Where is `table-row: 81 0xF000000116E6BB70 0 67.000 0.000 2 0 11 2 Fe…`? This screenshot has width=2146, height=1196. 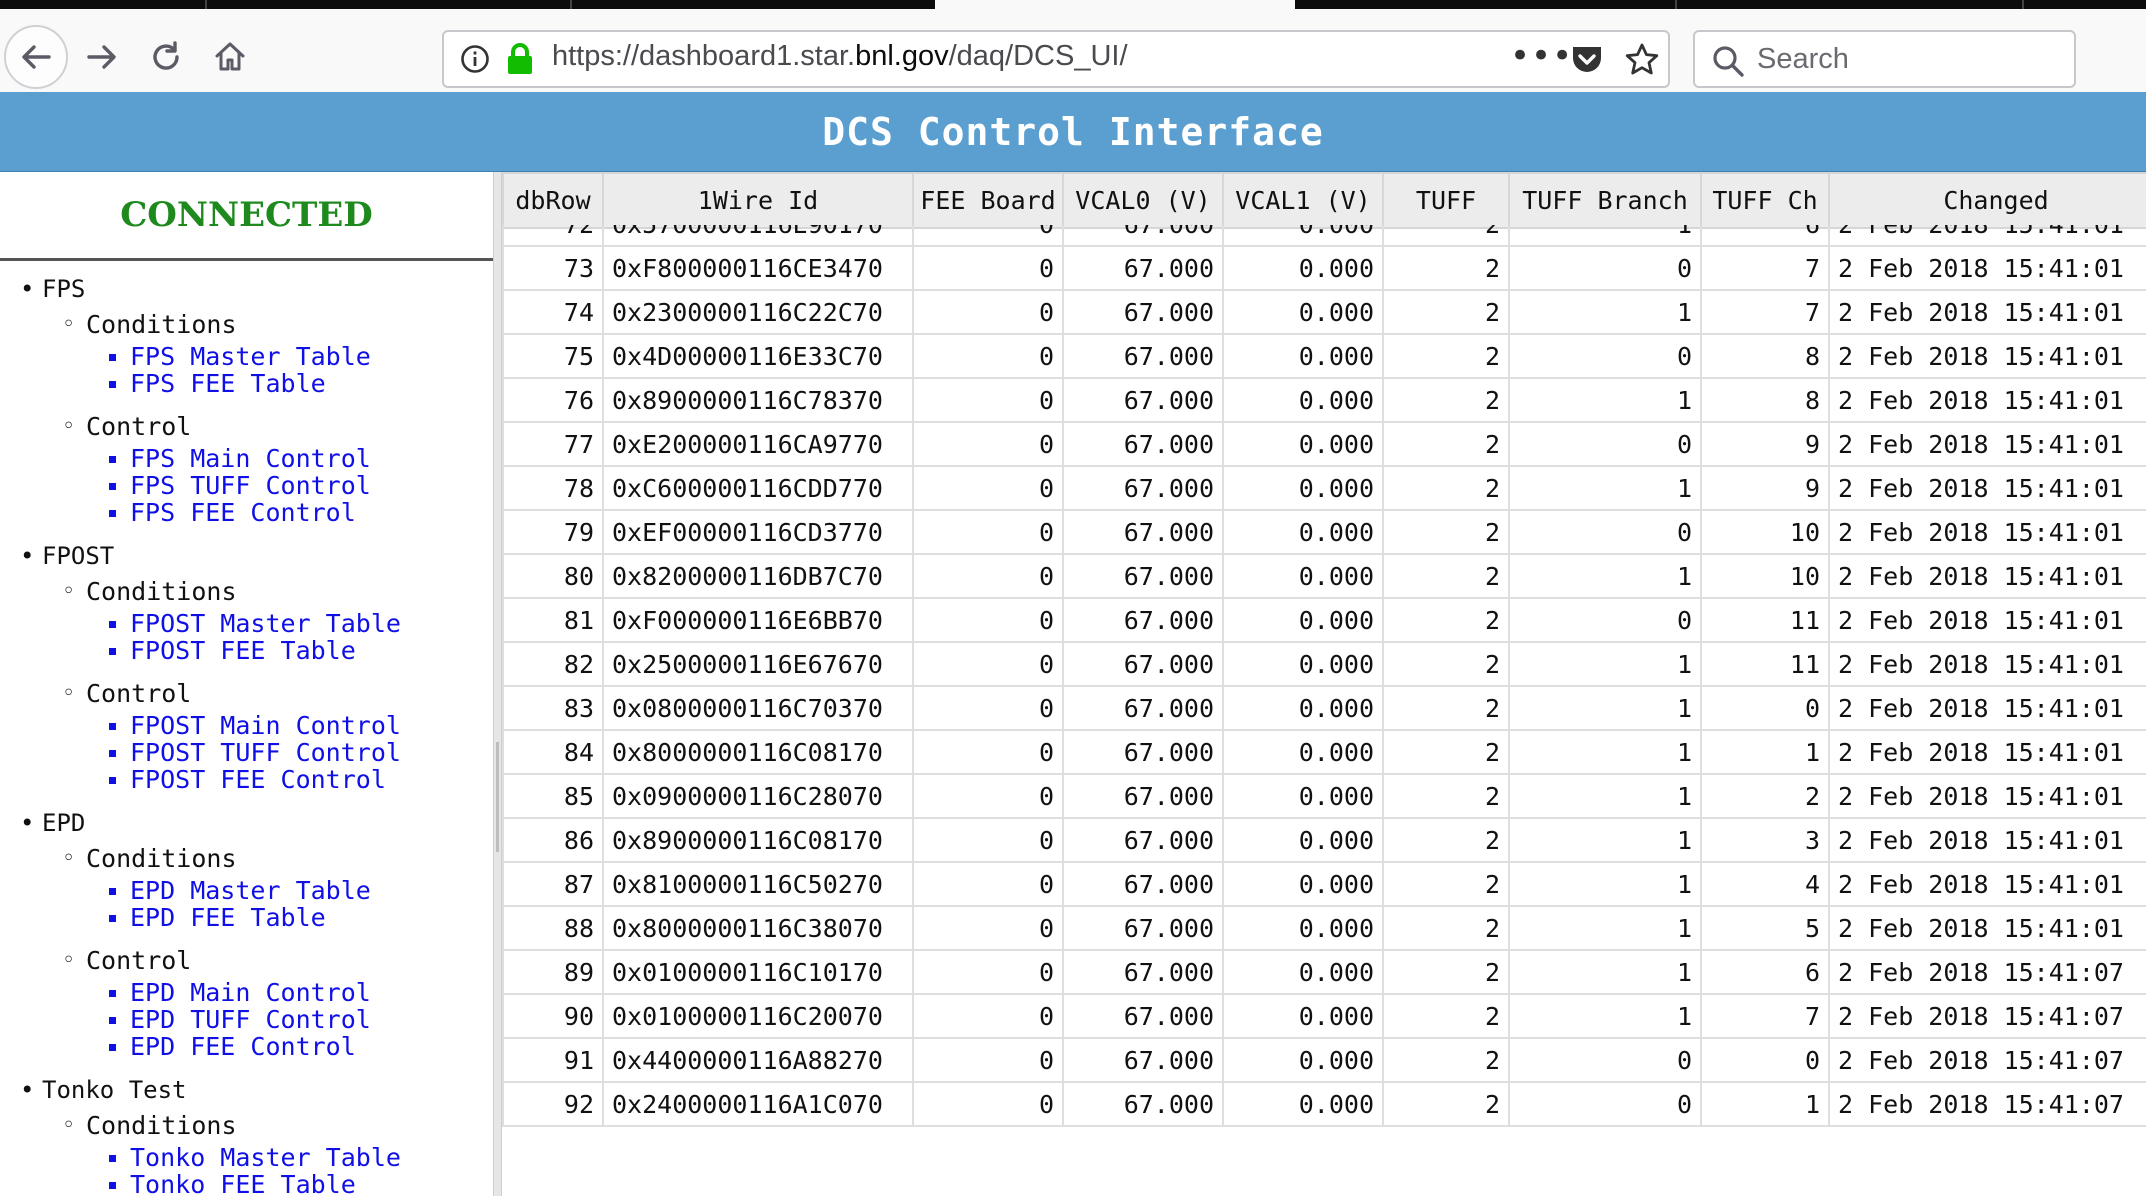
table-row: 81 0xF000000116E6BB70 0 67.000 0.000 2 0 11 2 Fe… is located at coordinates (1324, 620).